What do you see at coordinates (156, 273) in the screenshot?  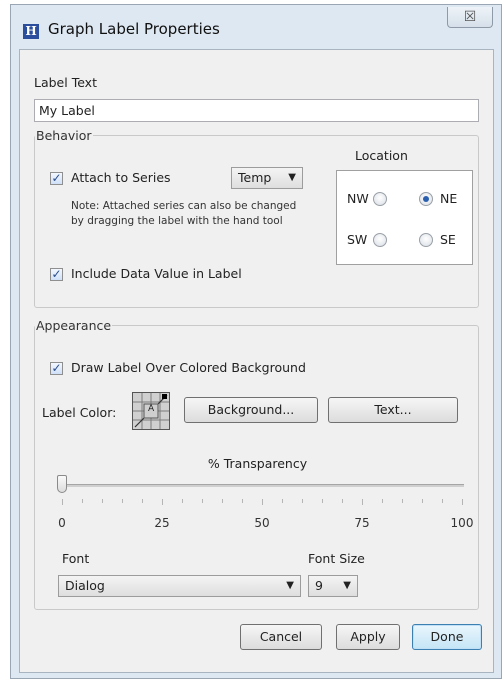 I see `include-data-value-label: Include Data Value in Label` at bounding box center [156, 273].